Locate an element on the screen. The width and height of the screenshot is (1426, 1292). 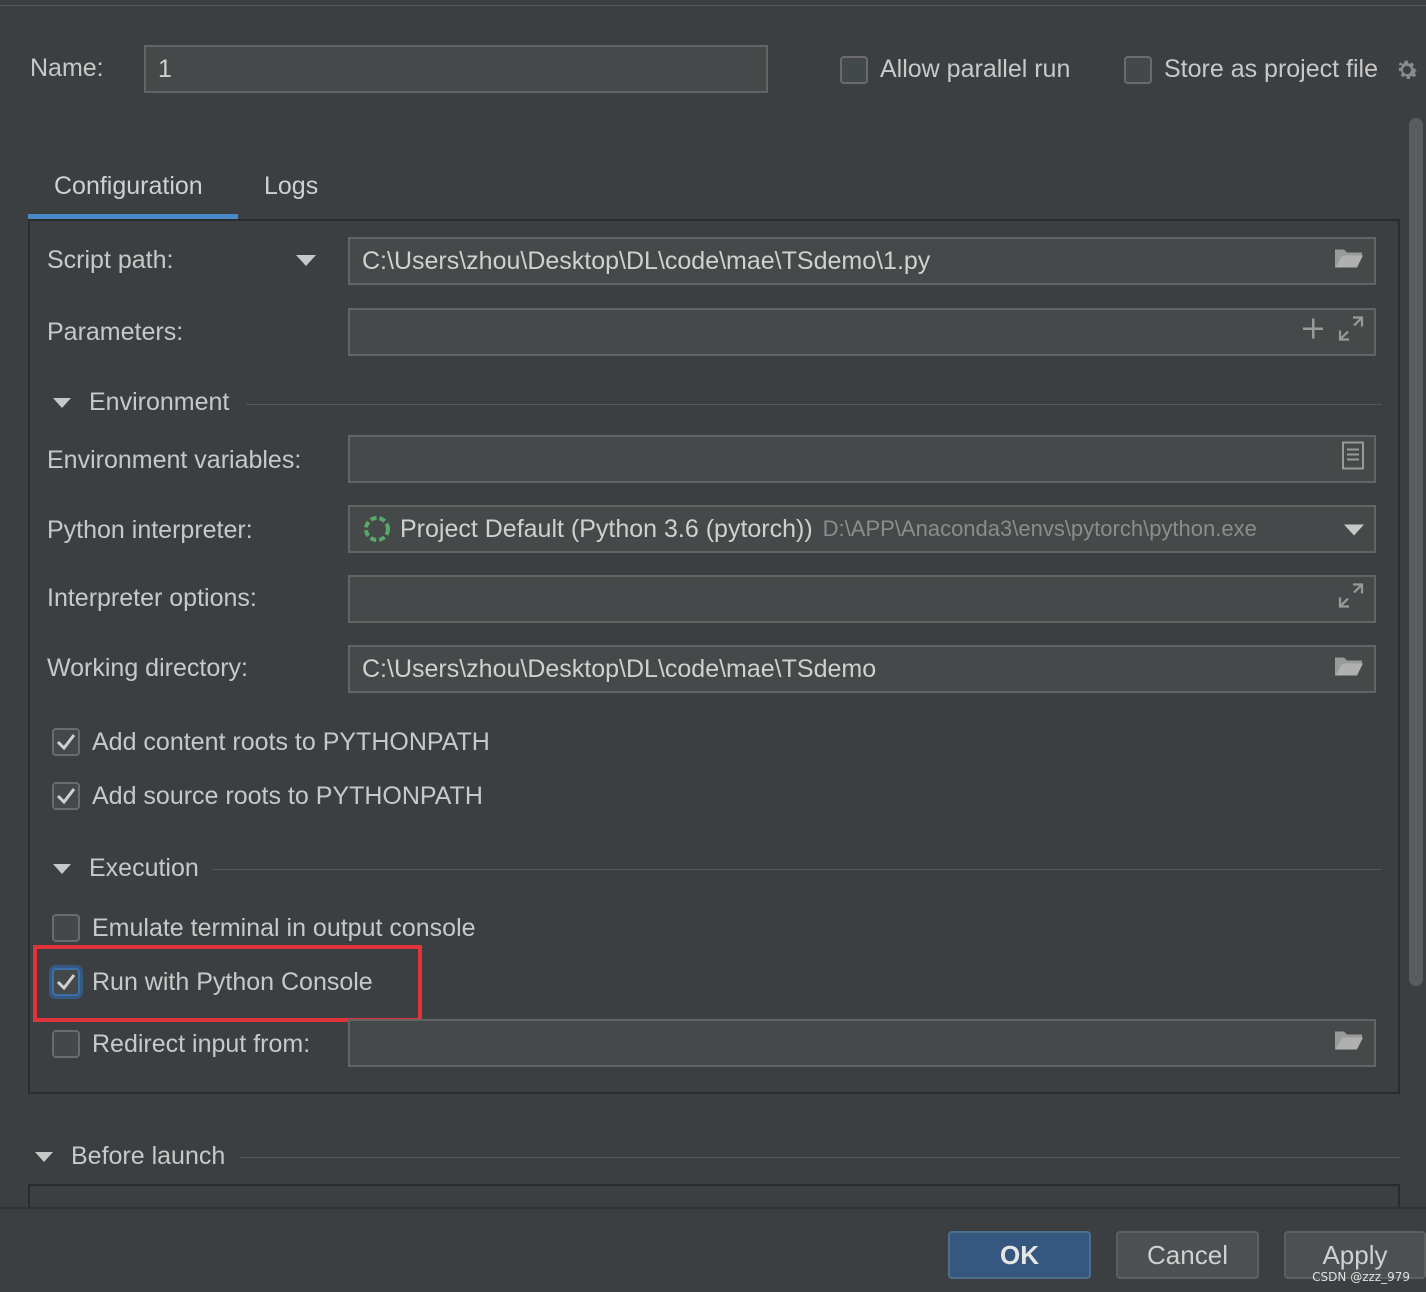
env-vars-input is located at coordinates (862, 459).